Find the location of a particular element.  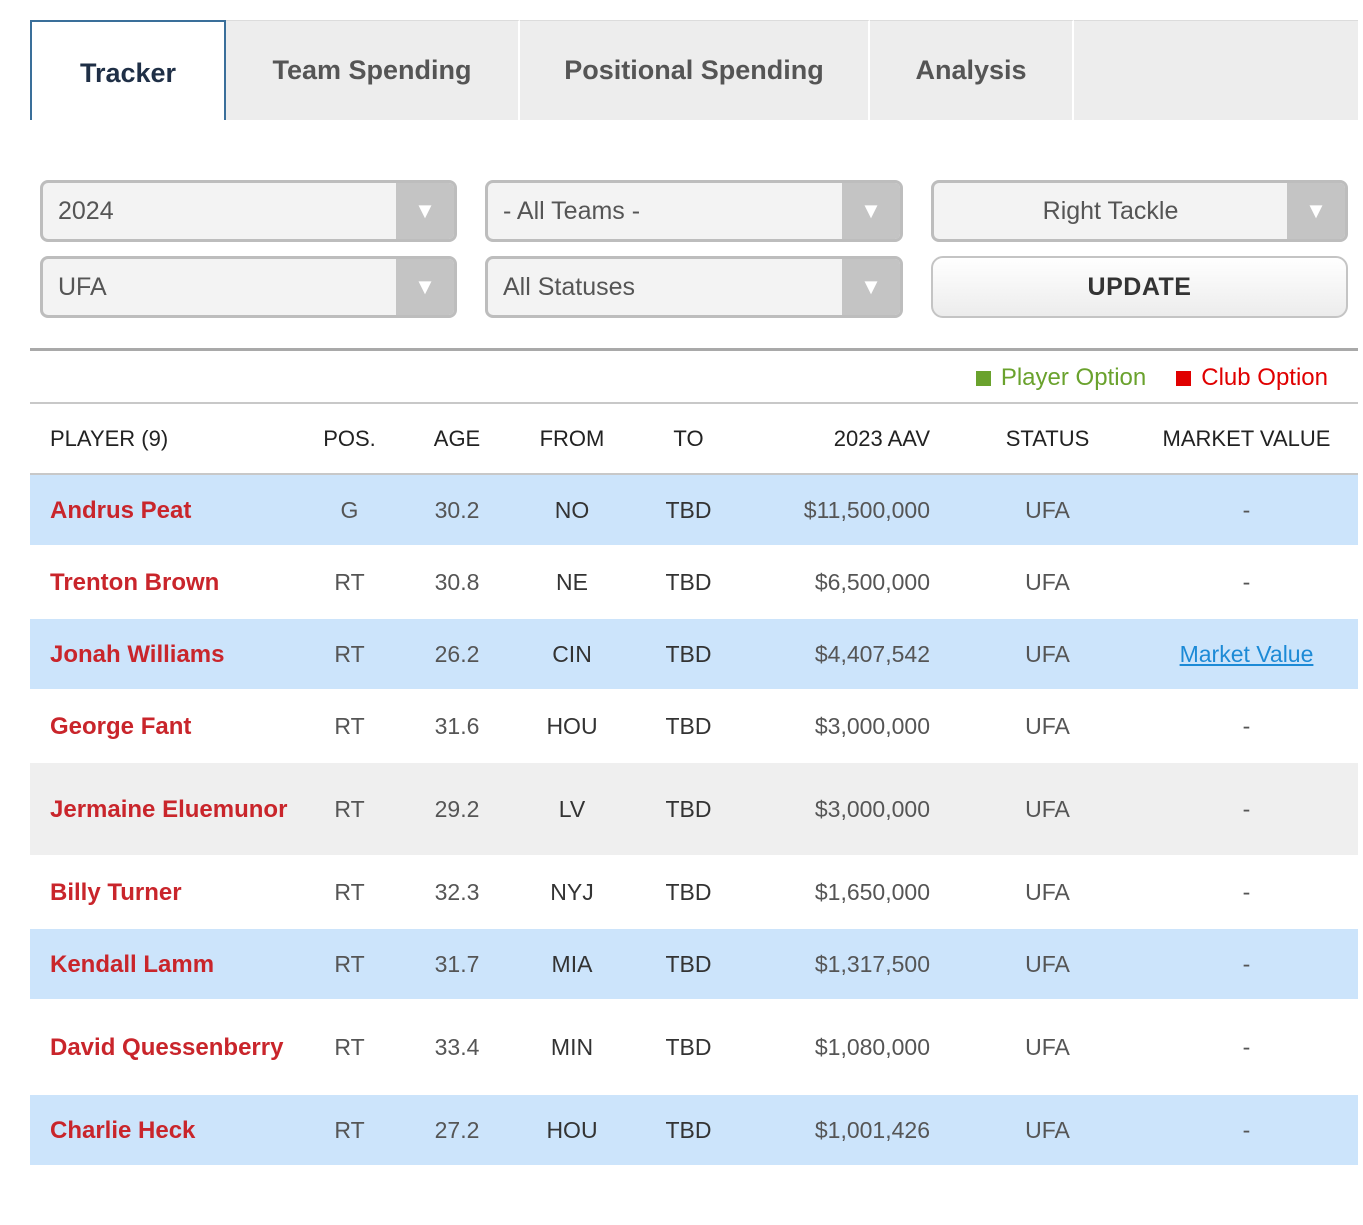

cell-age: 30.2 is located at coordinates (457, 509).